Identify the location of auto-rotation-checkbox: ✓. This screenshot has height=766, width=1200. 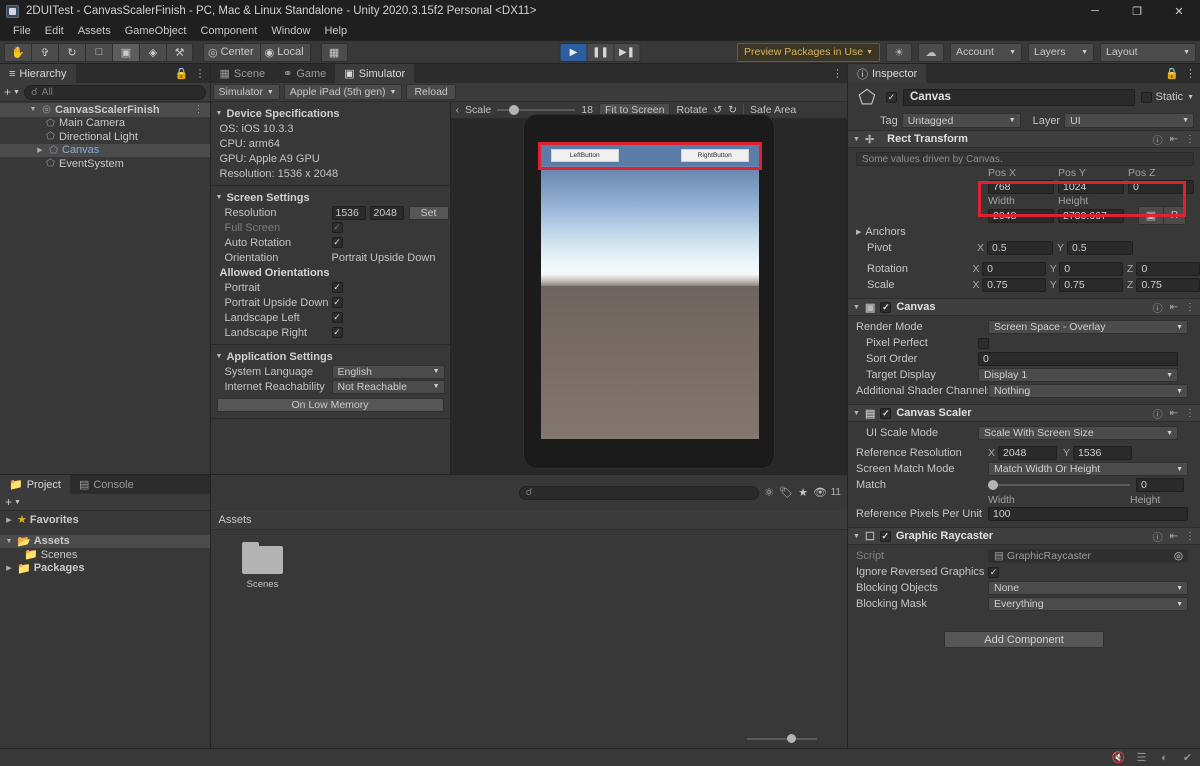
(337, 242).